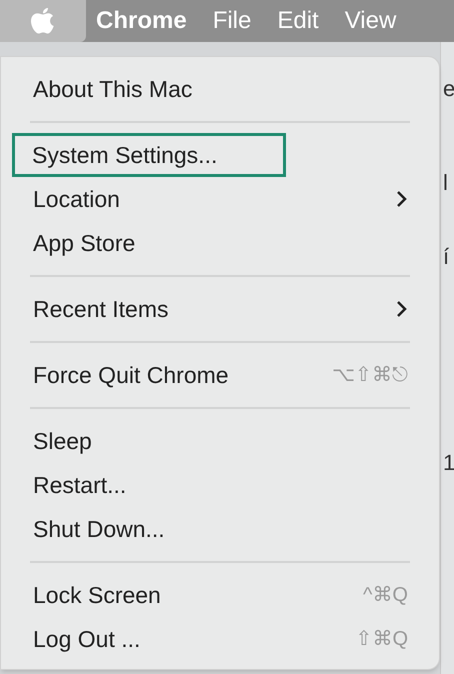 The width and height of the screenshot is (454, 674). What do you see at coordinates (220, 309) in the screenshot?
I see `menu-item: Recent Items` at bounding box center [220, 309].